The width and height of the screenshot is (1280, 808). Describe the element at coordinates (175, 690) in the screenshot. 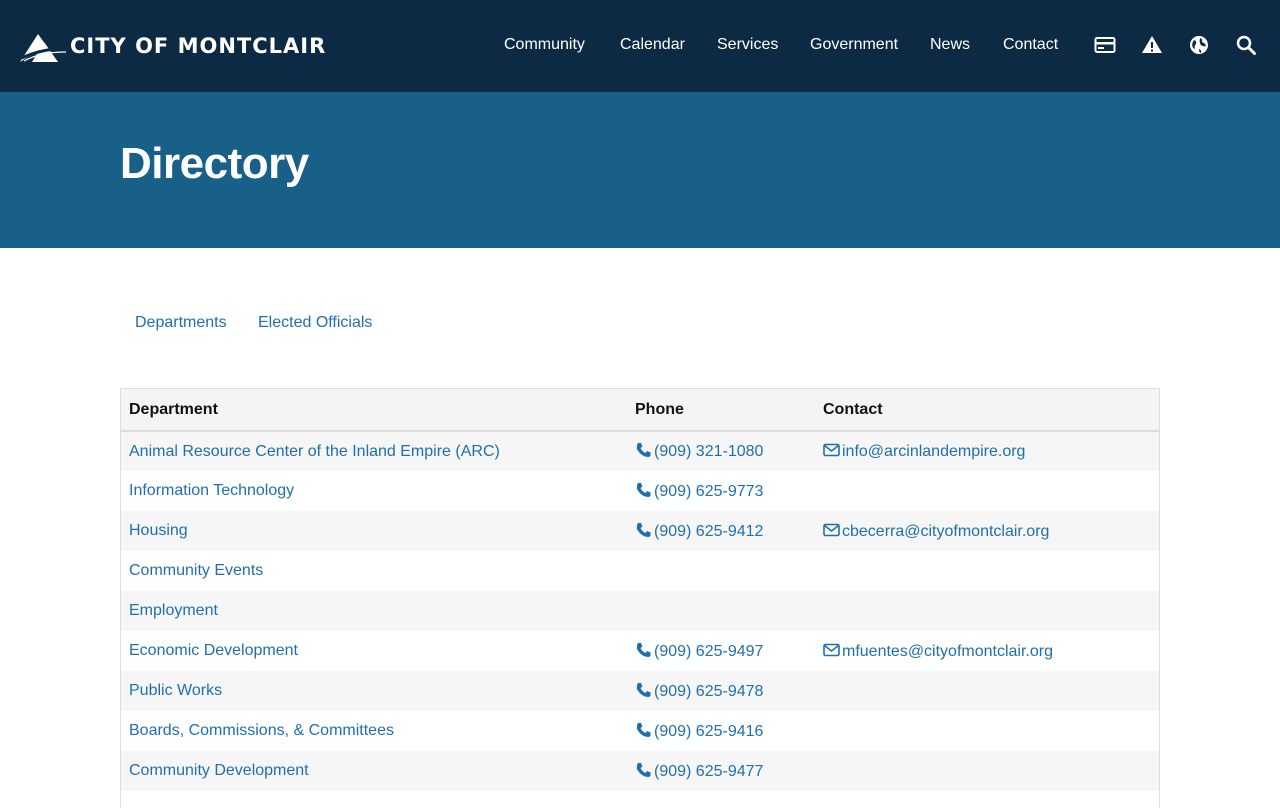

I see `department-link: Public Works` at that location.